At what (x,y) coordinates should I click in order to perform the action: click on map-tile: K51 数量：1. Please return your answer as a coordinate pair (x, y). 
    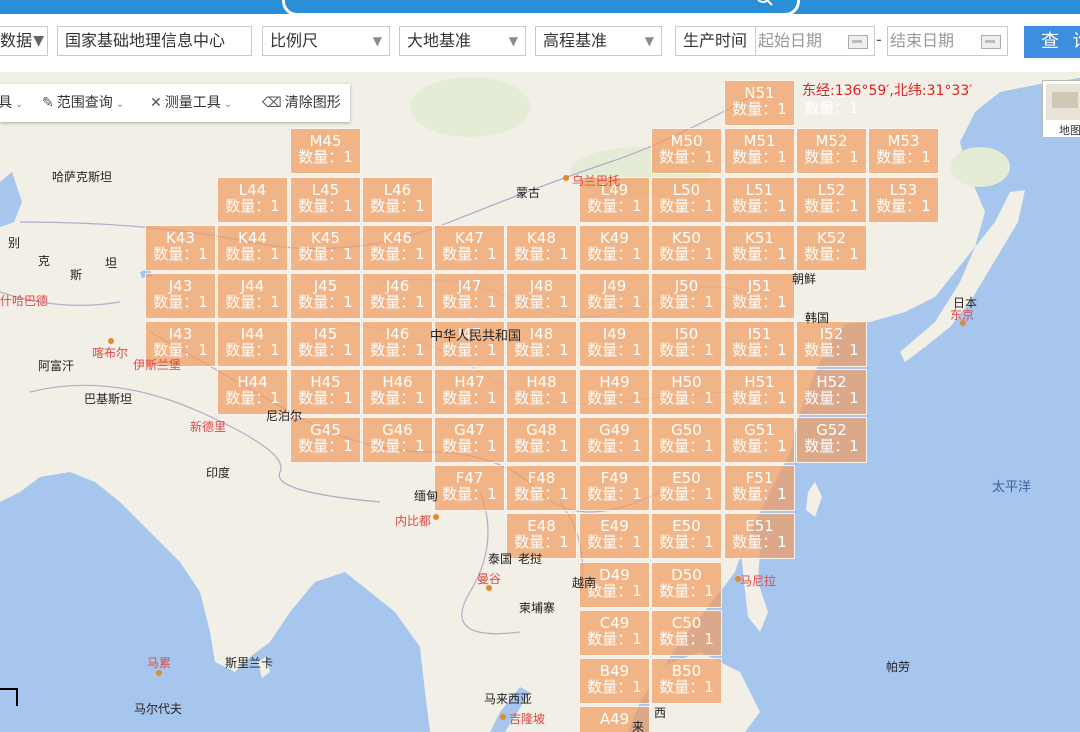
    Looking at the image, I should click on (759, 248).